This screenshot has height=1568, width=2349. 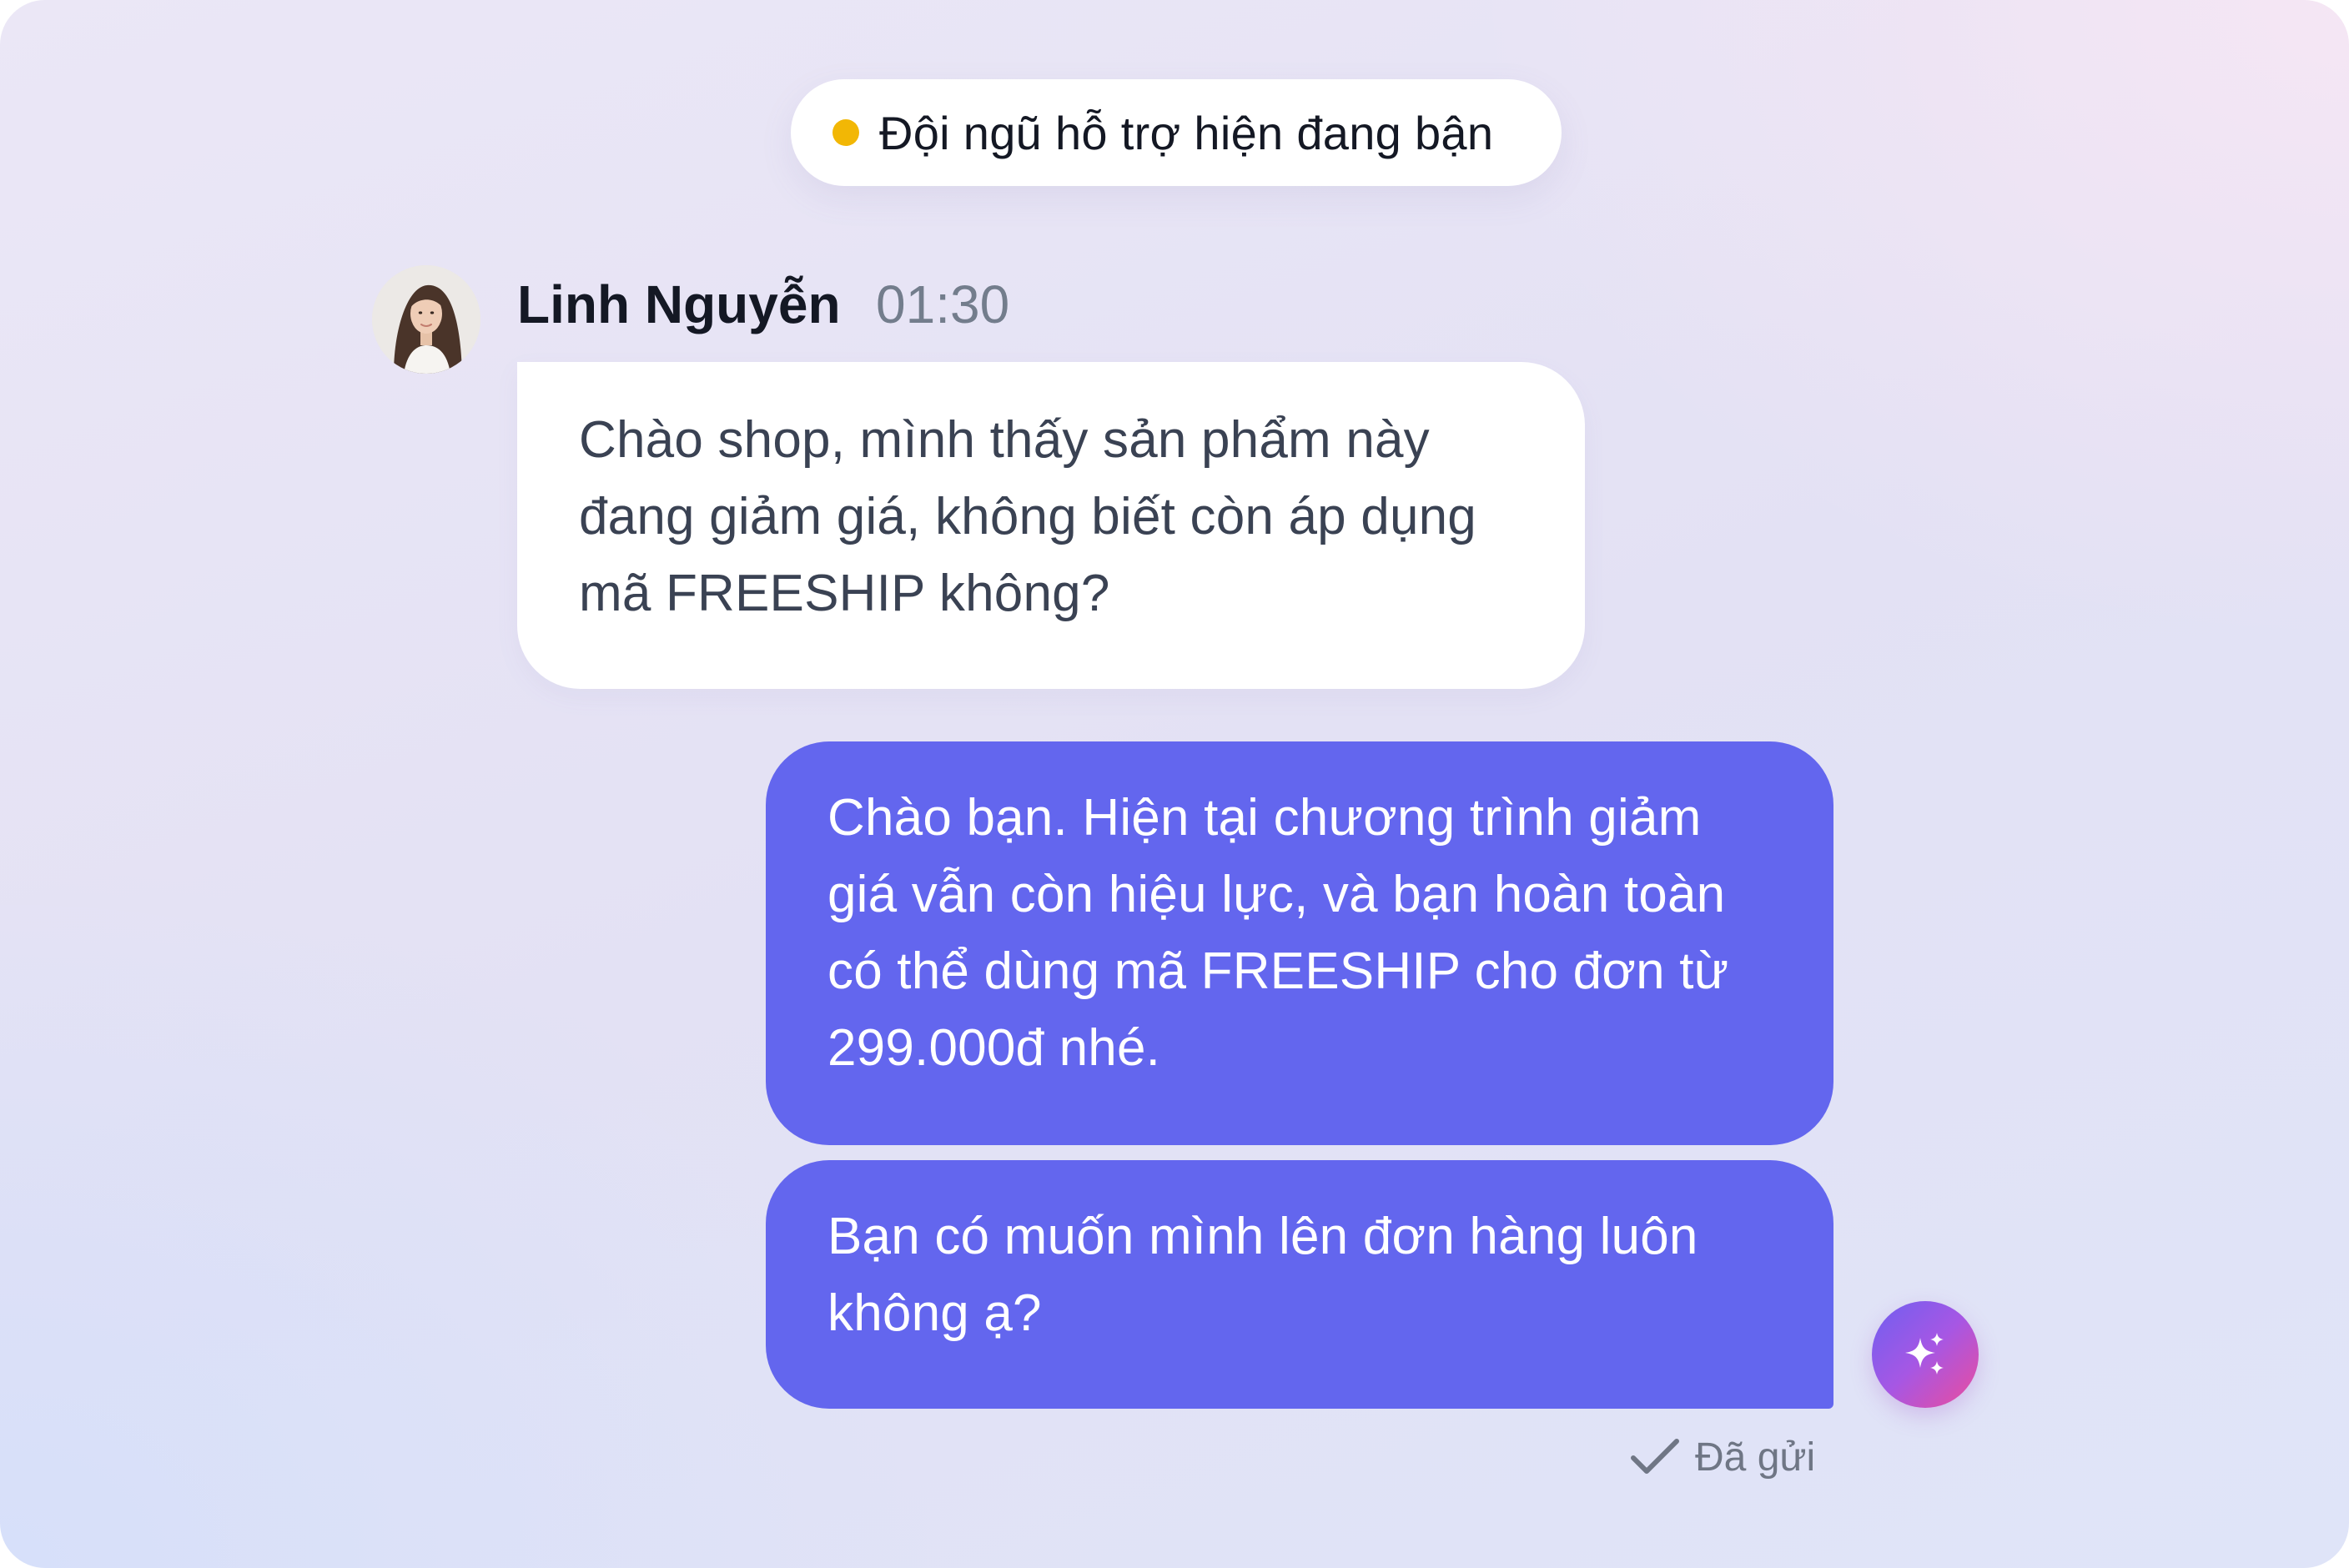 What do you see at coordinates (679, 304) in the screenshot?
I see `sender-name: Linh Nguyễn` at bounding box center [679, 304].